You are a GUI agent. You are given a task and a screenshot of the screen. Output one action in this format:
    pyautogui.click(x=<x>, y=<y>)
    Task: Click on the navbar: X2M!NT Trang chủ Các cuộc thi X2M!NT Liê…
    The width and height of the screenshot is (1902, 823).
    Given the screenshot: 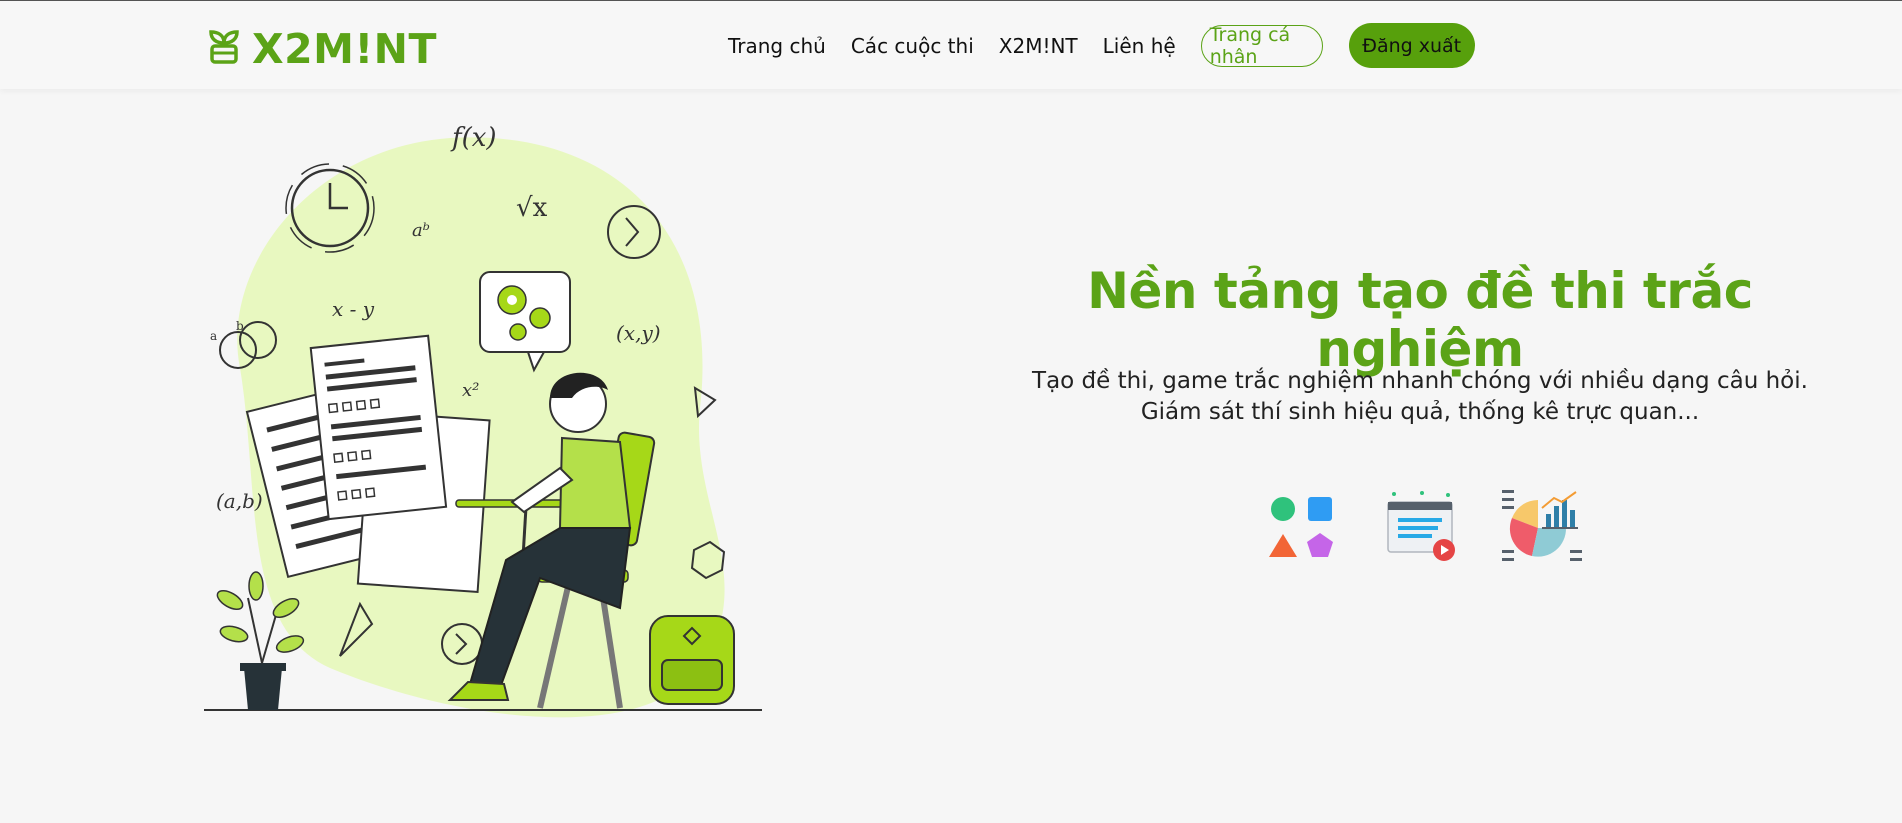 What is the action you would take?
    pyautogui.click(x=951, y=45)
    